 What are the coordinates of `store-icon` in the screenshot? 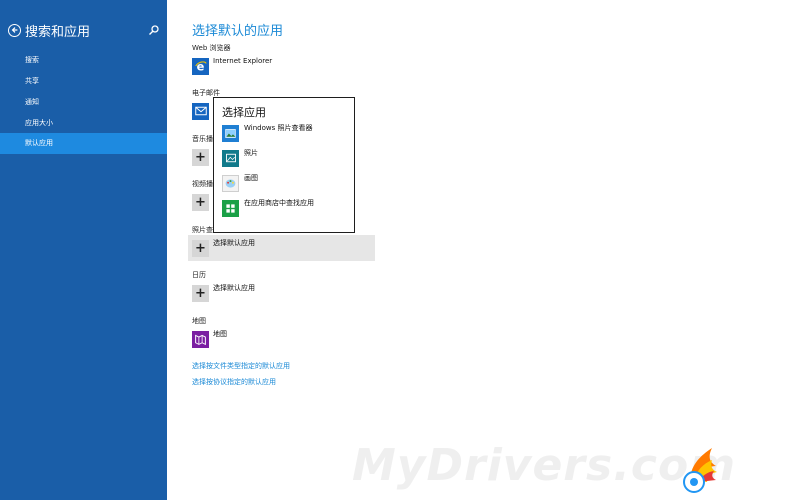 It's located at (230, 208).